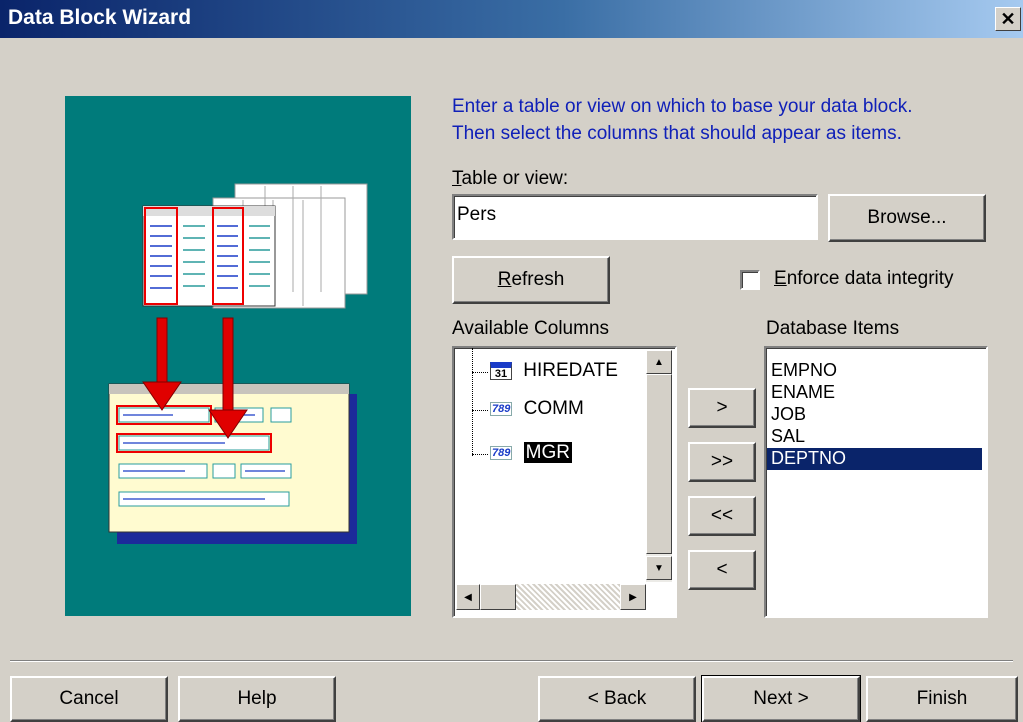 The height and width of the screenshot is (722, 1023). Describe the element at coordinates (876, 482) in the screenshot. I see `database-items-list: EMPNO ENAME JOB SAL DEPTNO` at that location.